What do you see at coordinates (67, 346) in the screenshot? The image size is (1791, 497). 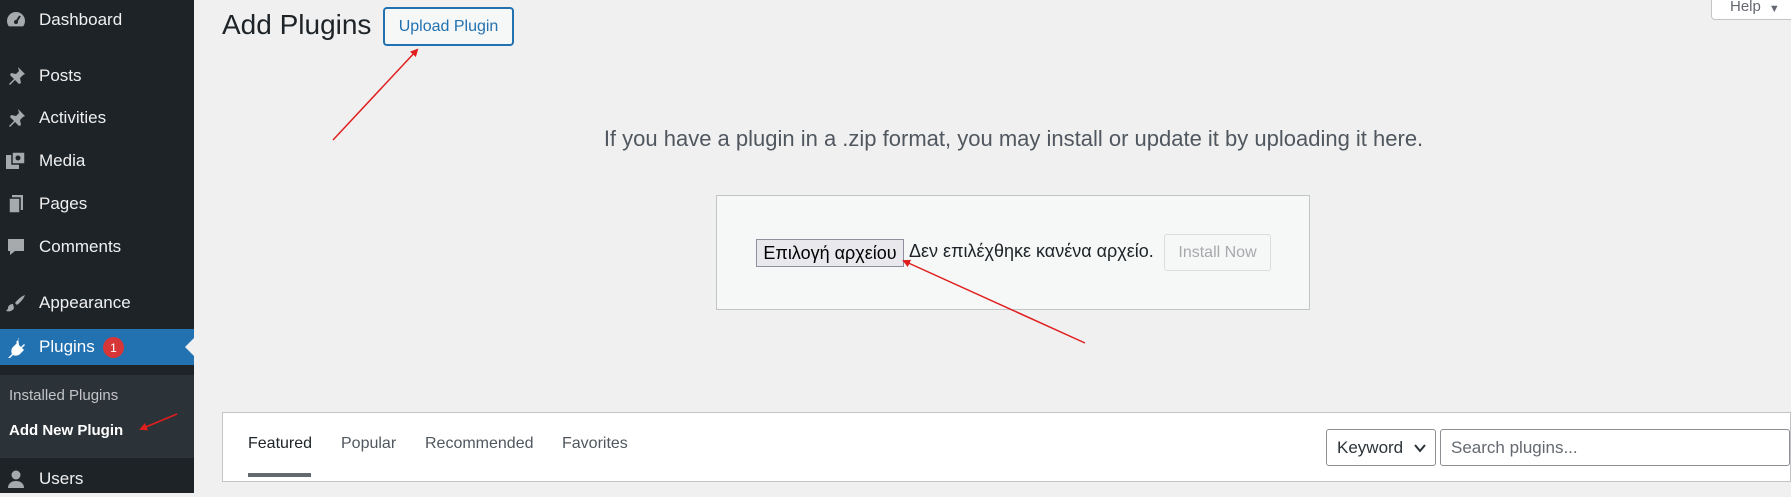 I see `menu-label: Plugins` at bounding box center [67, 346].